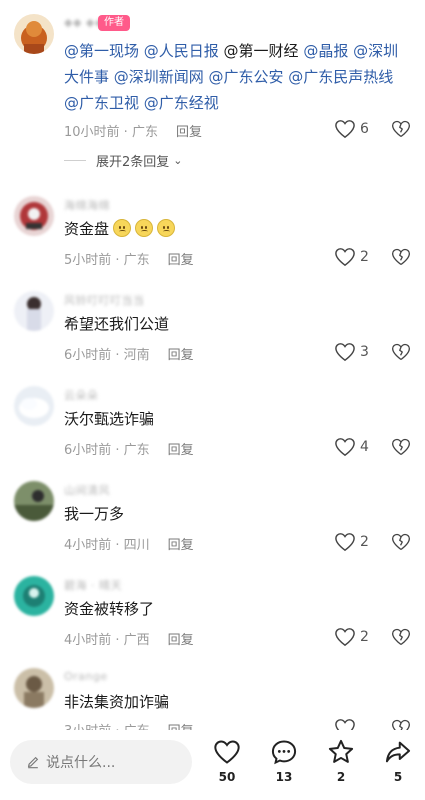 Image resolution: width=425 pixels, height=800 pixels. What do you see at coordinates (104, 300) in the screenshot?
I see `username: 风铃叮叮叮当当` at bounding box center [104, 300].